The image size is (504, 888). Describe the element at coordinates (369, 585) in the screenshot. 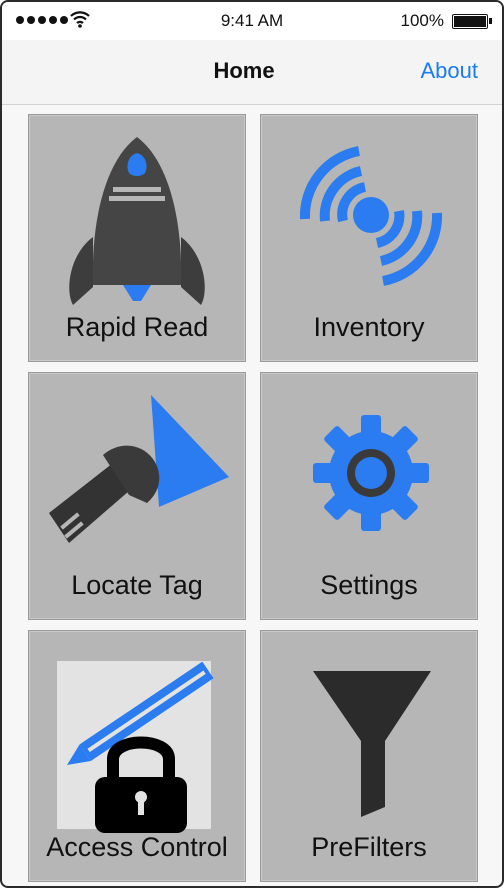

I see `tile-label: Settings` at that location.